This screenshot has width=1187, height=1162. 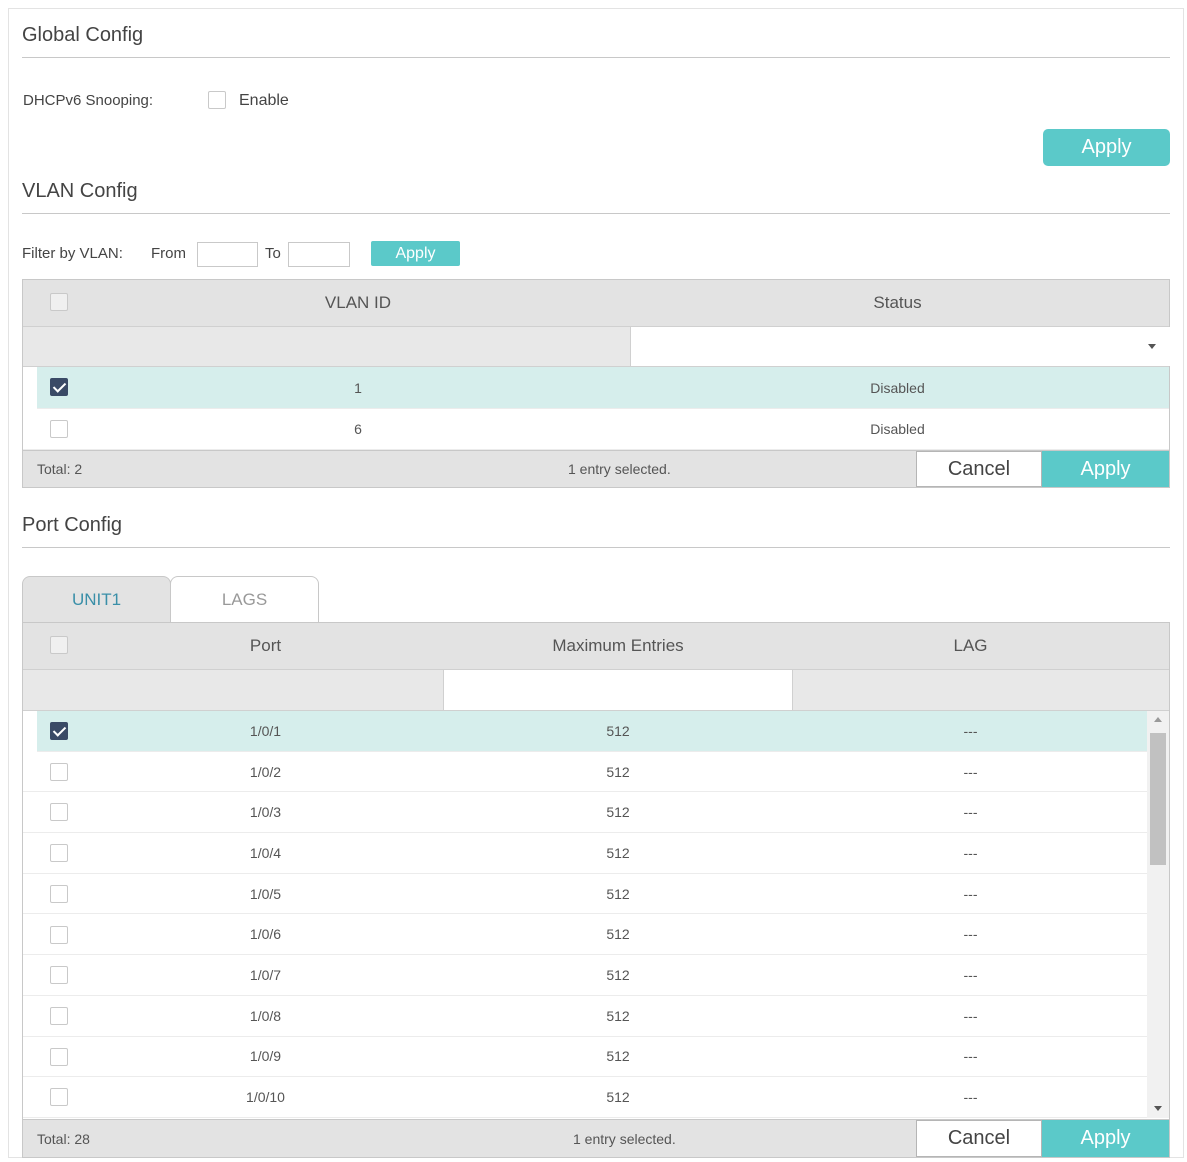 I want to click on port-cell: 1/0/9, so click(x=265, y=1056).